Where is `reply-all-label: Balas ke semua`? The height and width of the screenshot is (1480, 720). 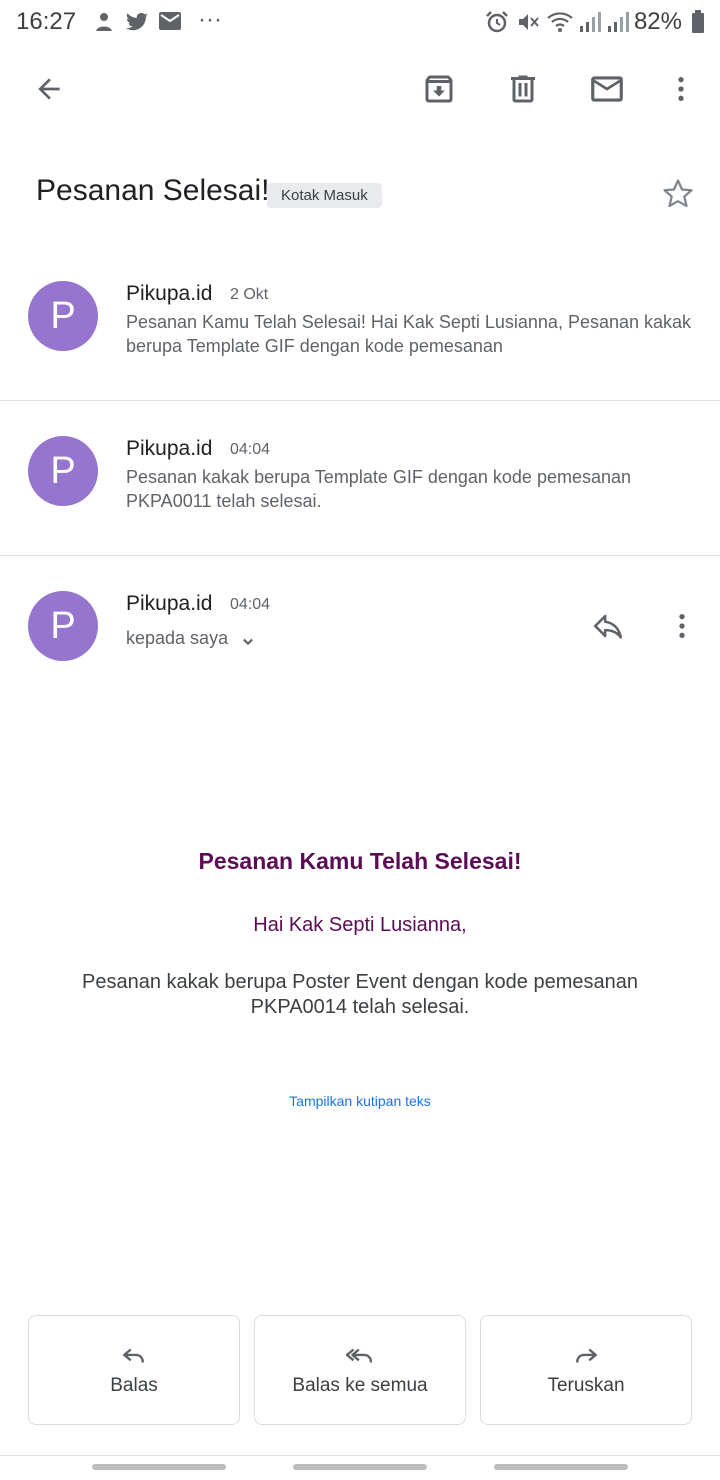
reply-all-label: Balas ke semua is located at coordinates (360, 1385).